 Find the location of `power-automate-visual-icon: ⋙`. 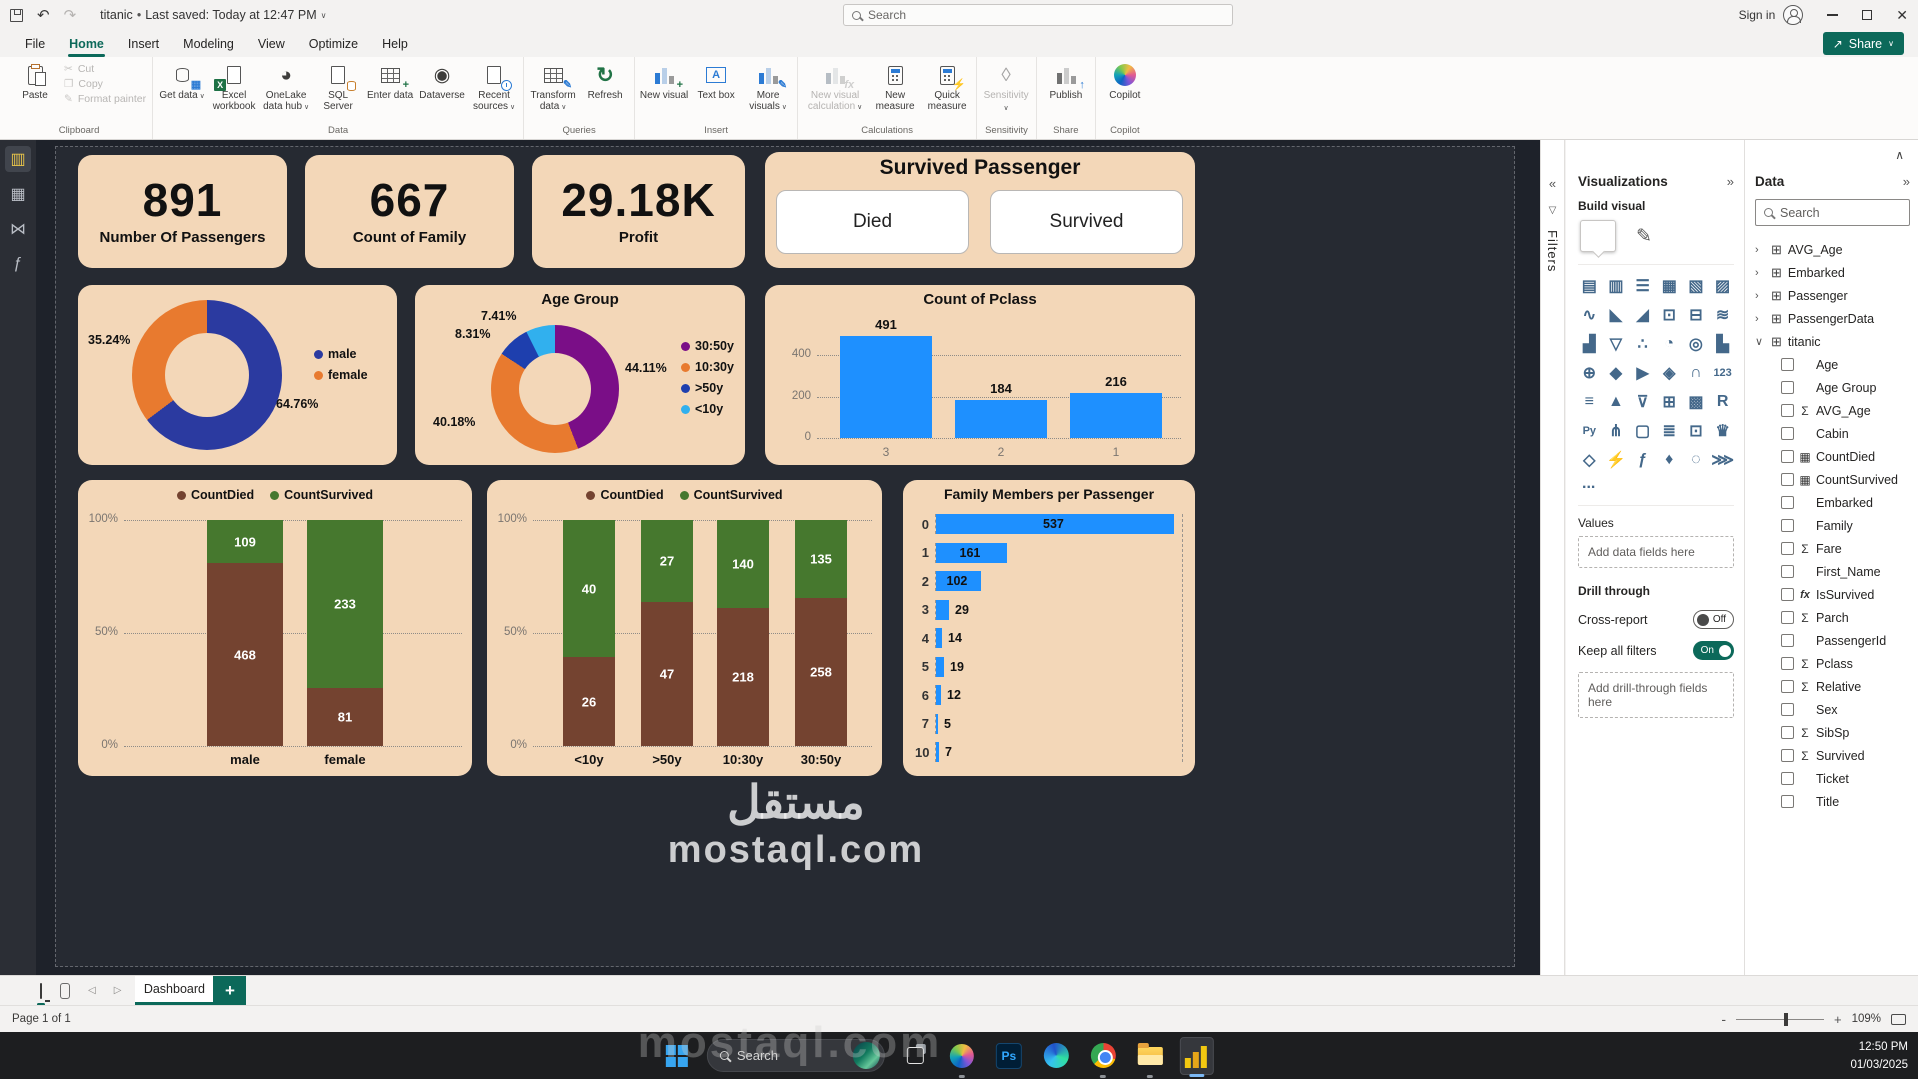

power-automate-visual-icon: ⋙ is located at coordinates (1722, 460).